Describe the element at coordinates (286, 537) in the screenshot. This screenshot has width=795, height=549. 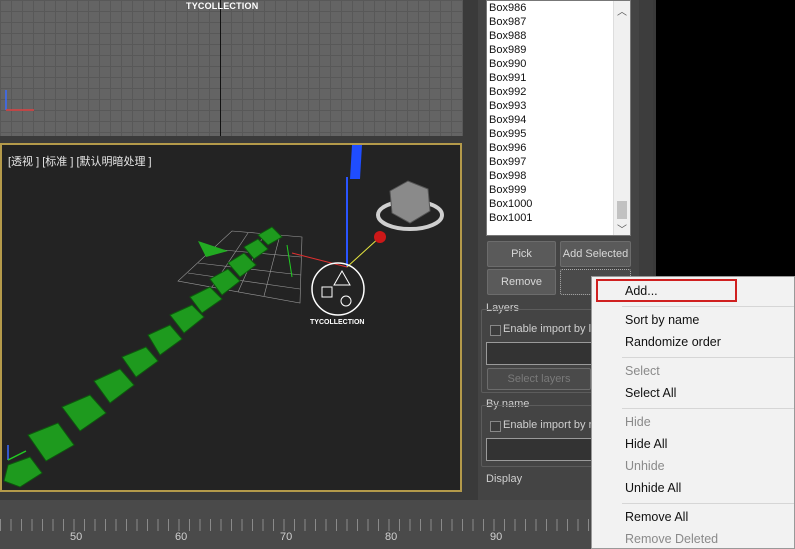
I see `tick-label: 70` at that location.